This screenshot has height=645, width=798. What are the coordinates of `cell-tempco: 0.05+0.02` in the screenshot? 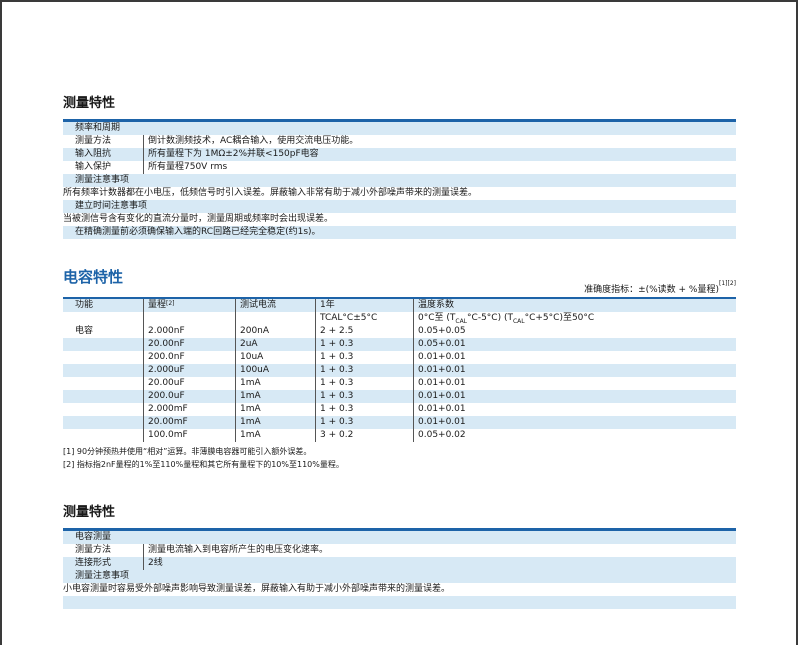 It's located at (439, 435).